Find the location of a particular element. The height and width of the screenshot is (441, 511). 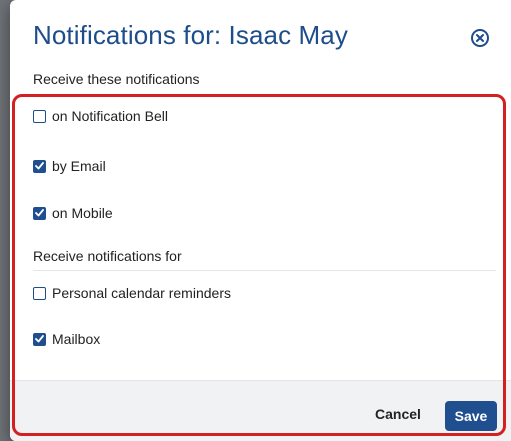

dialog-title: Notifications for: Isaac May is located at coordinates (190, 35).